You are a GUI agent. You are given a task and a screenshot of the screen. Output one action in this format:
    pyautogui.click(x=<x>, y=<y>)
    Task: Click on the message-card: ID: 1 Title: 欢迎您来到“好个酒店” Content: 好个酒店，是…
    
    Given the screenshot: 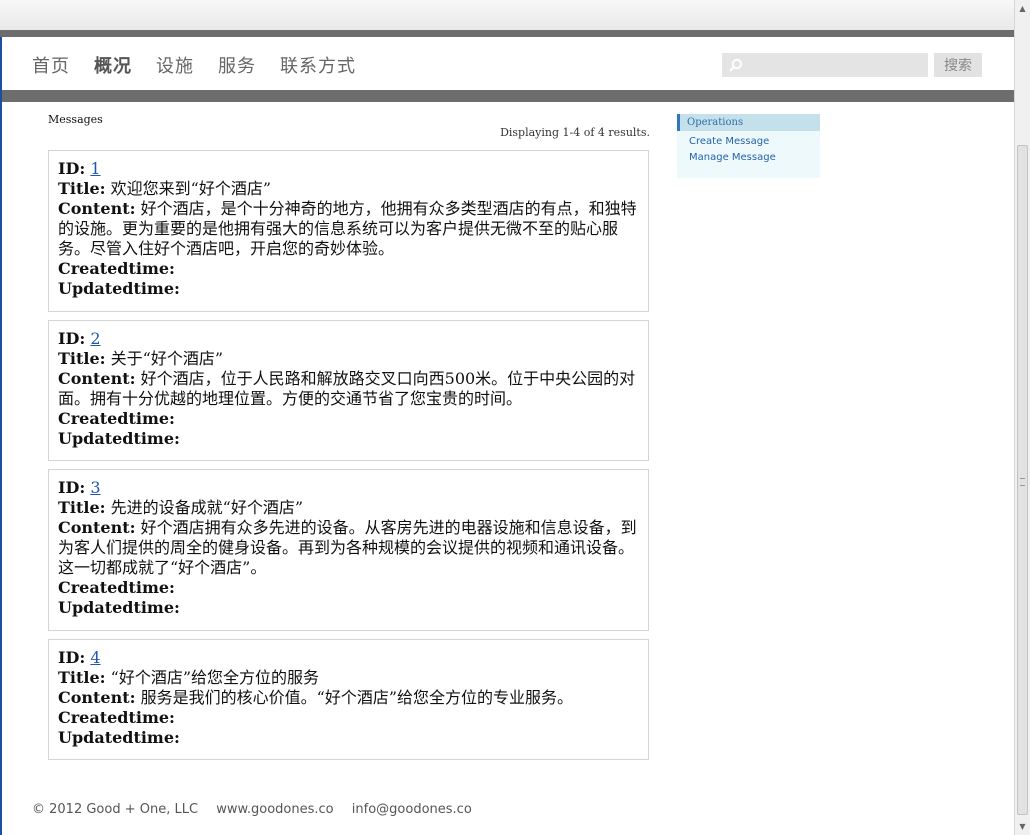 What is the action you would take?
    pyautogui.click(x=348, y=231)
    